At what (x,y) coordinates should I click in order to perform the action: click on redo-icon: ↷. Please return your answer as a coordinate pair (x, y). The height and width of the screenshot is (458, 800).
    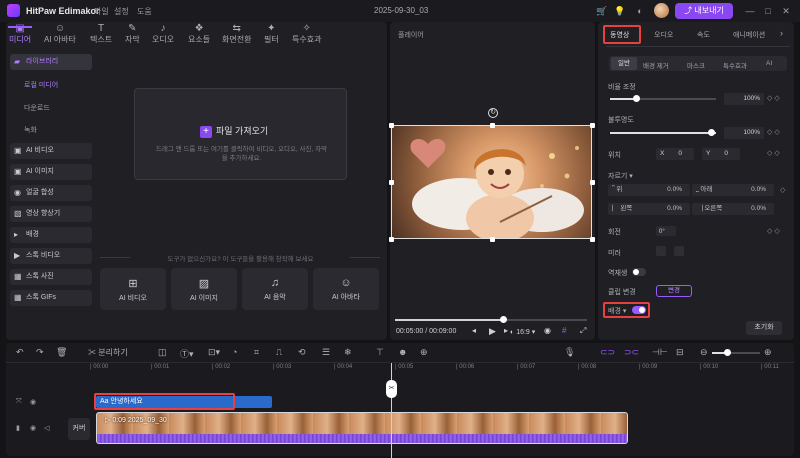
    Looking at the image, I should click on (40, 352).